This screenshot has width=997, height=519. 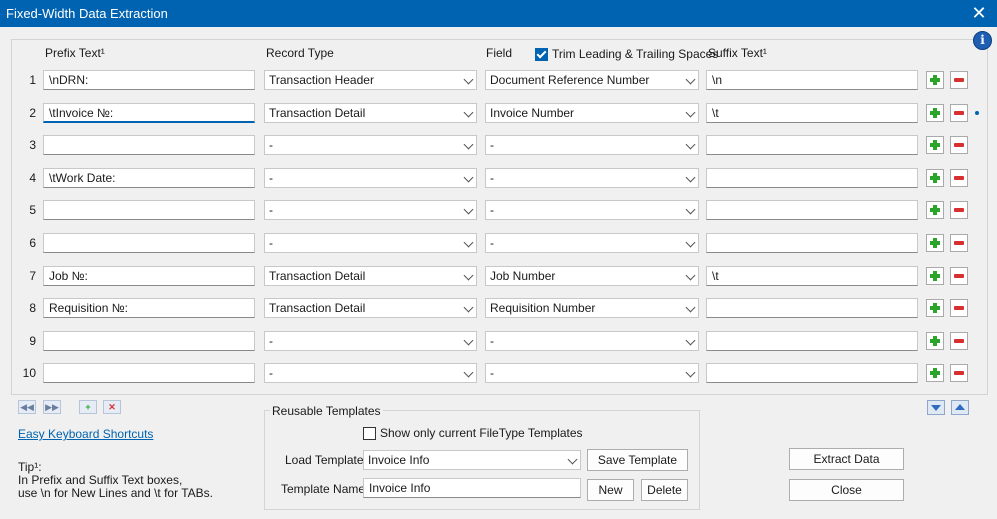 I want to click on extract-data-button: Extract Data, so click(x=846, y=459).